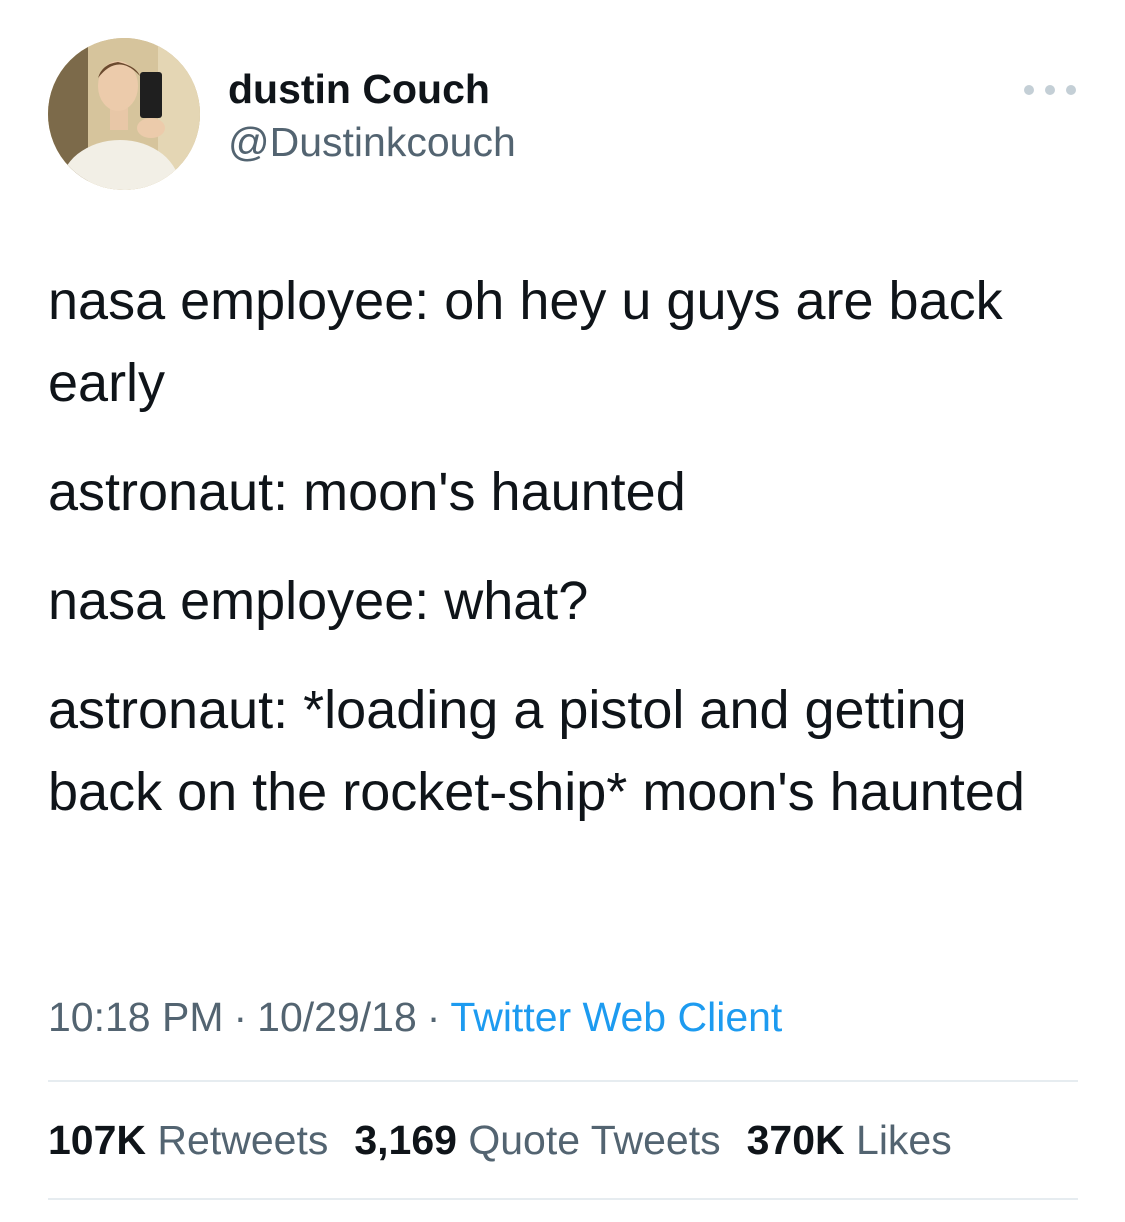 This screenshot has width=1125, height=1222. What do you see at coordinates (594, 1140) in the screenshot?
I see `quote-tweets-label: Quote Tweets` at bounding box center [594, 1140].